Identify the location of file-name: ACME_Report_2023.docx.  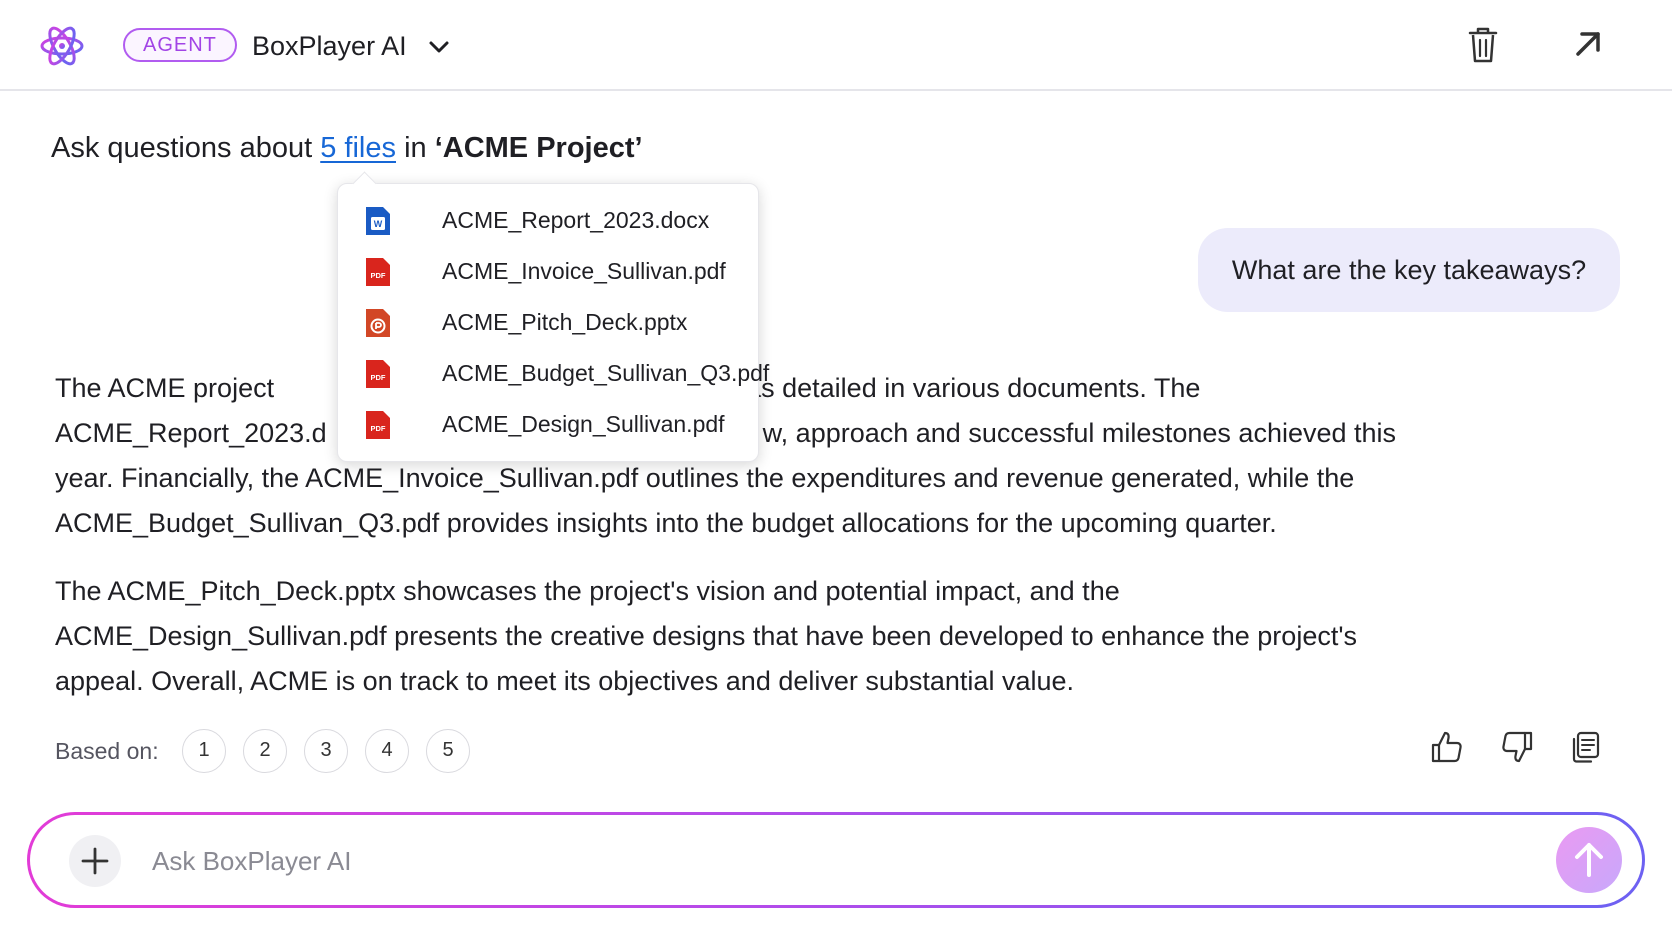
(576, 220).